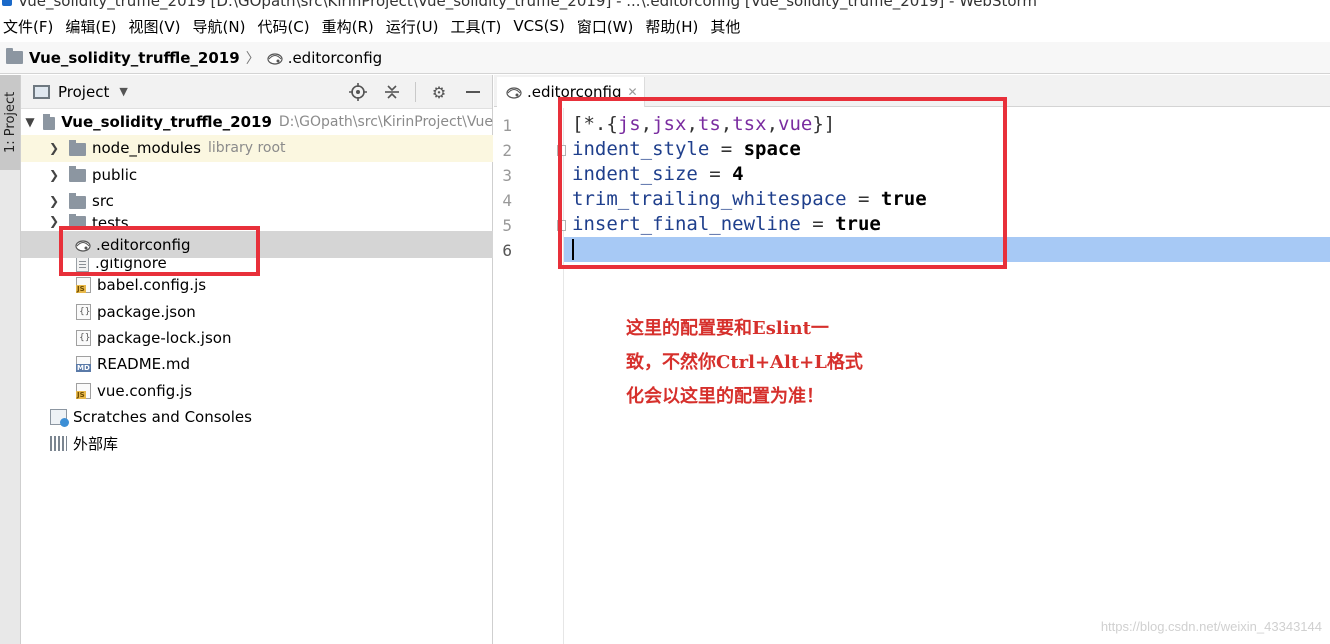 The height and width of the screenshot is (644, 1330). What do you see at coordinates (608, 26) in the screenshot?
I see `menu-window: 窗口(W)` at bounding box center [608, 26].